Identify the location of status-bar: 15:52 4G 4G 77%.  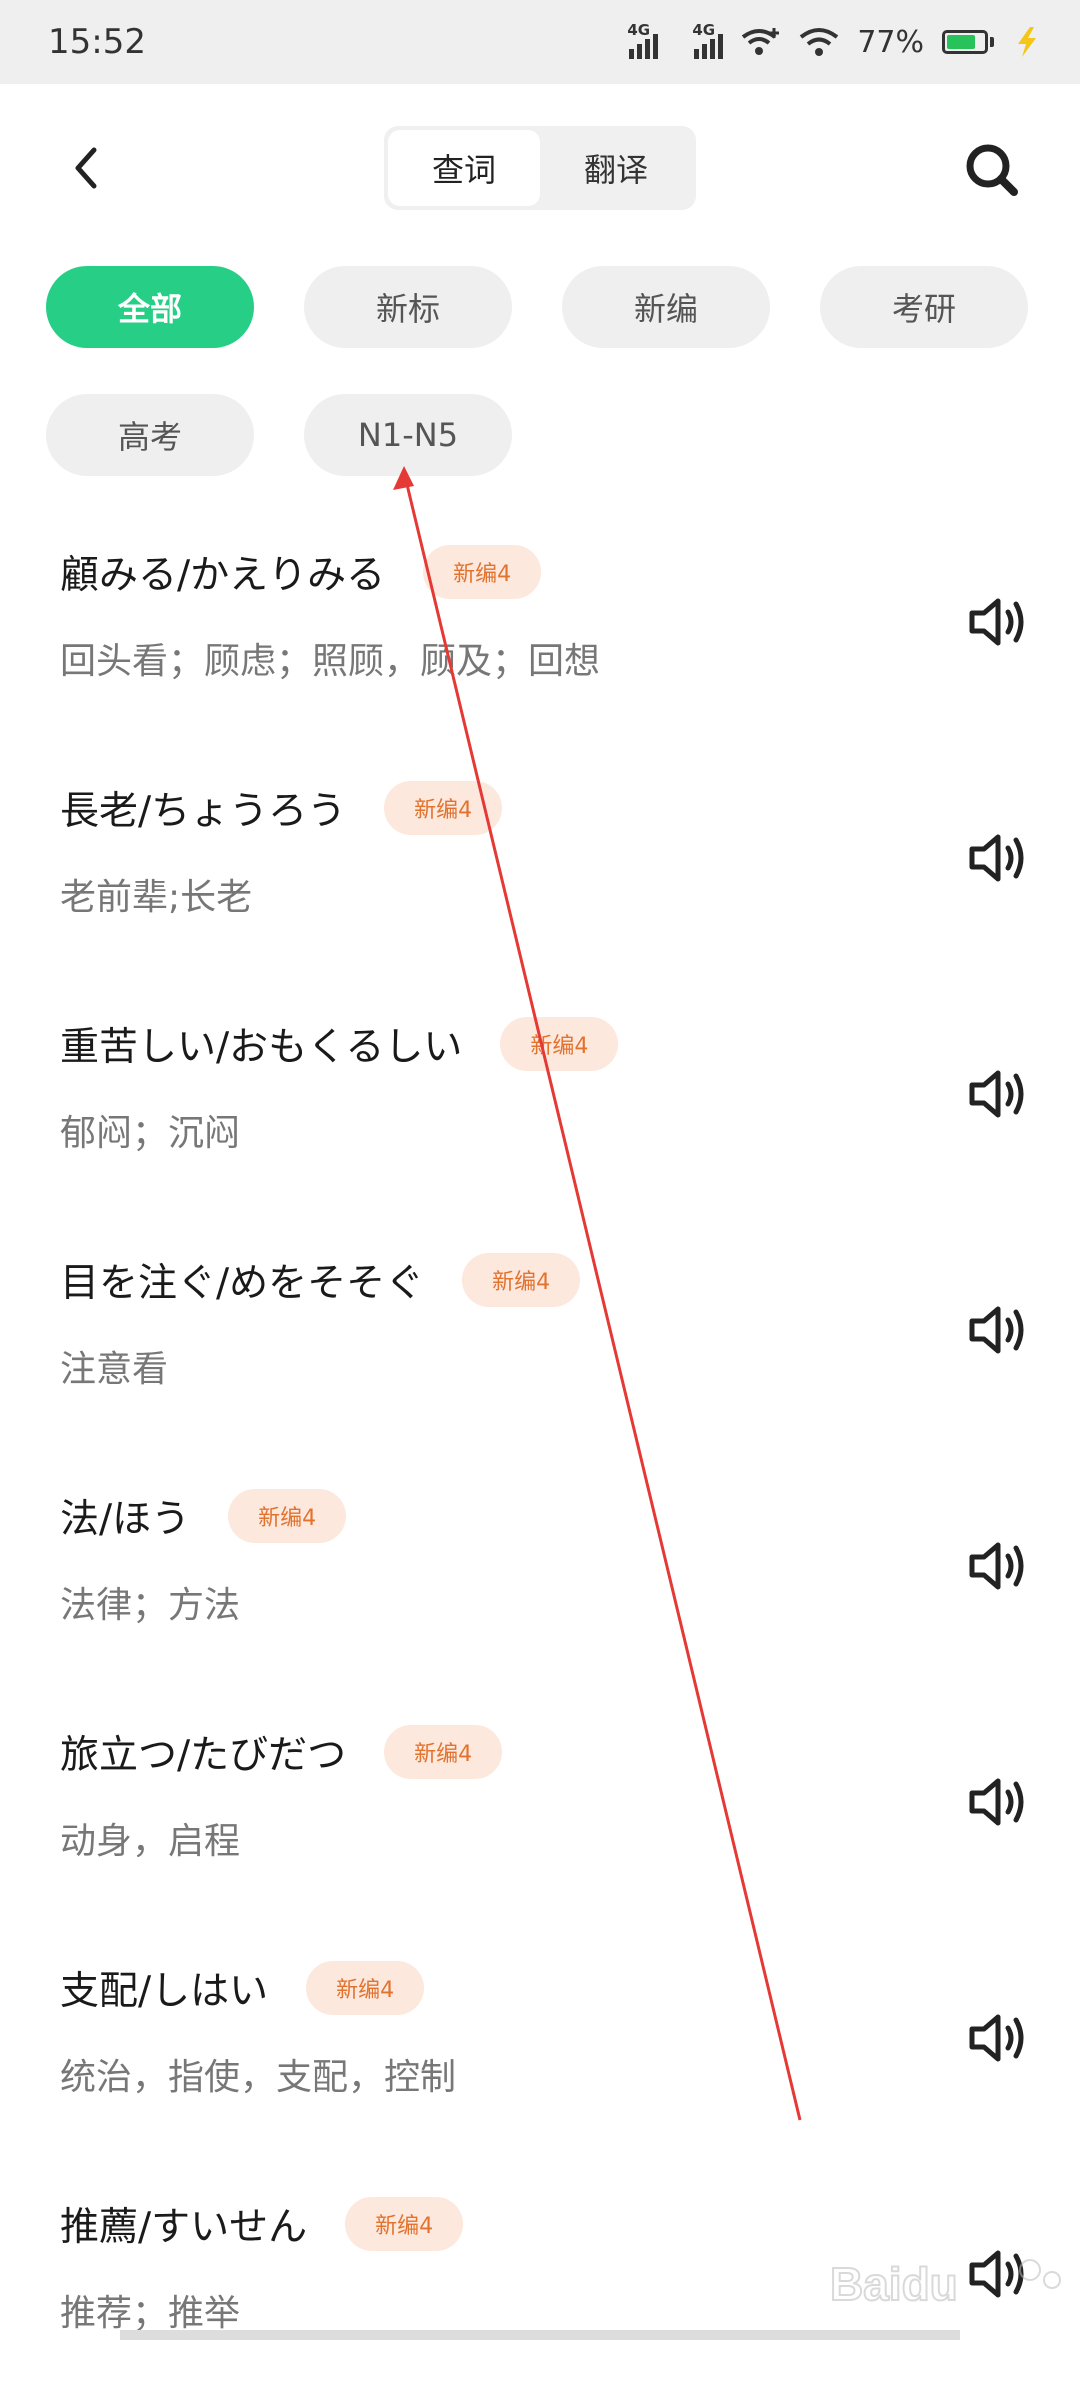
(540, 42).